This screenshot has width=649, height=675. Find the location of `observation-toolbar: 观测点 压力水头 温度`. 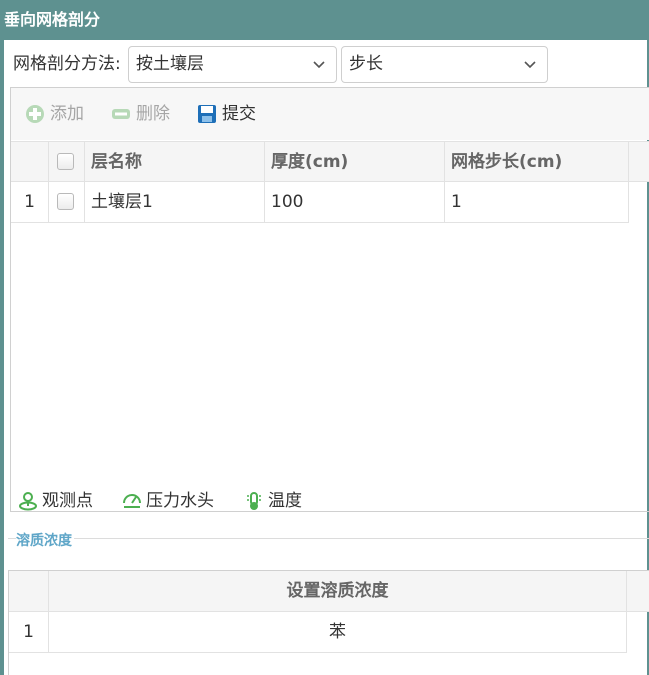

observation-toolbar: 观测点 压力水头 温度 is located at coordinates (328, 502).